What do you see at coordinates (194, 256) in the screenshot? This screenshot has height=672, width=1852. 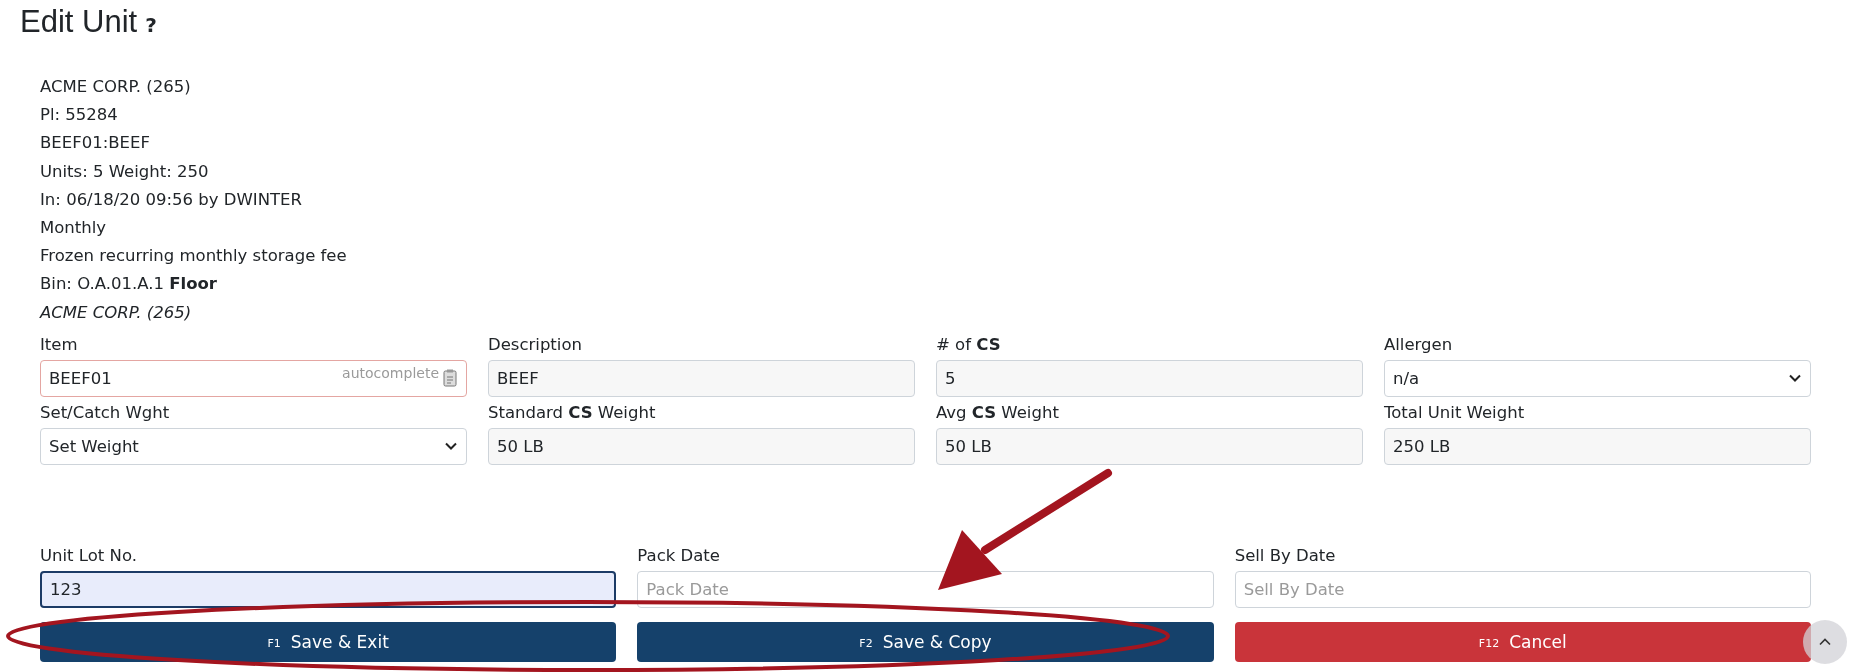 I see `info-line: Frozen recurring monthly storage fee` at bounding box center [194, 256].